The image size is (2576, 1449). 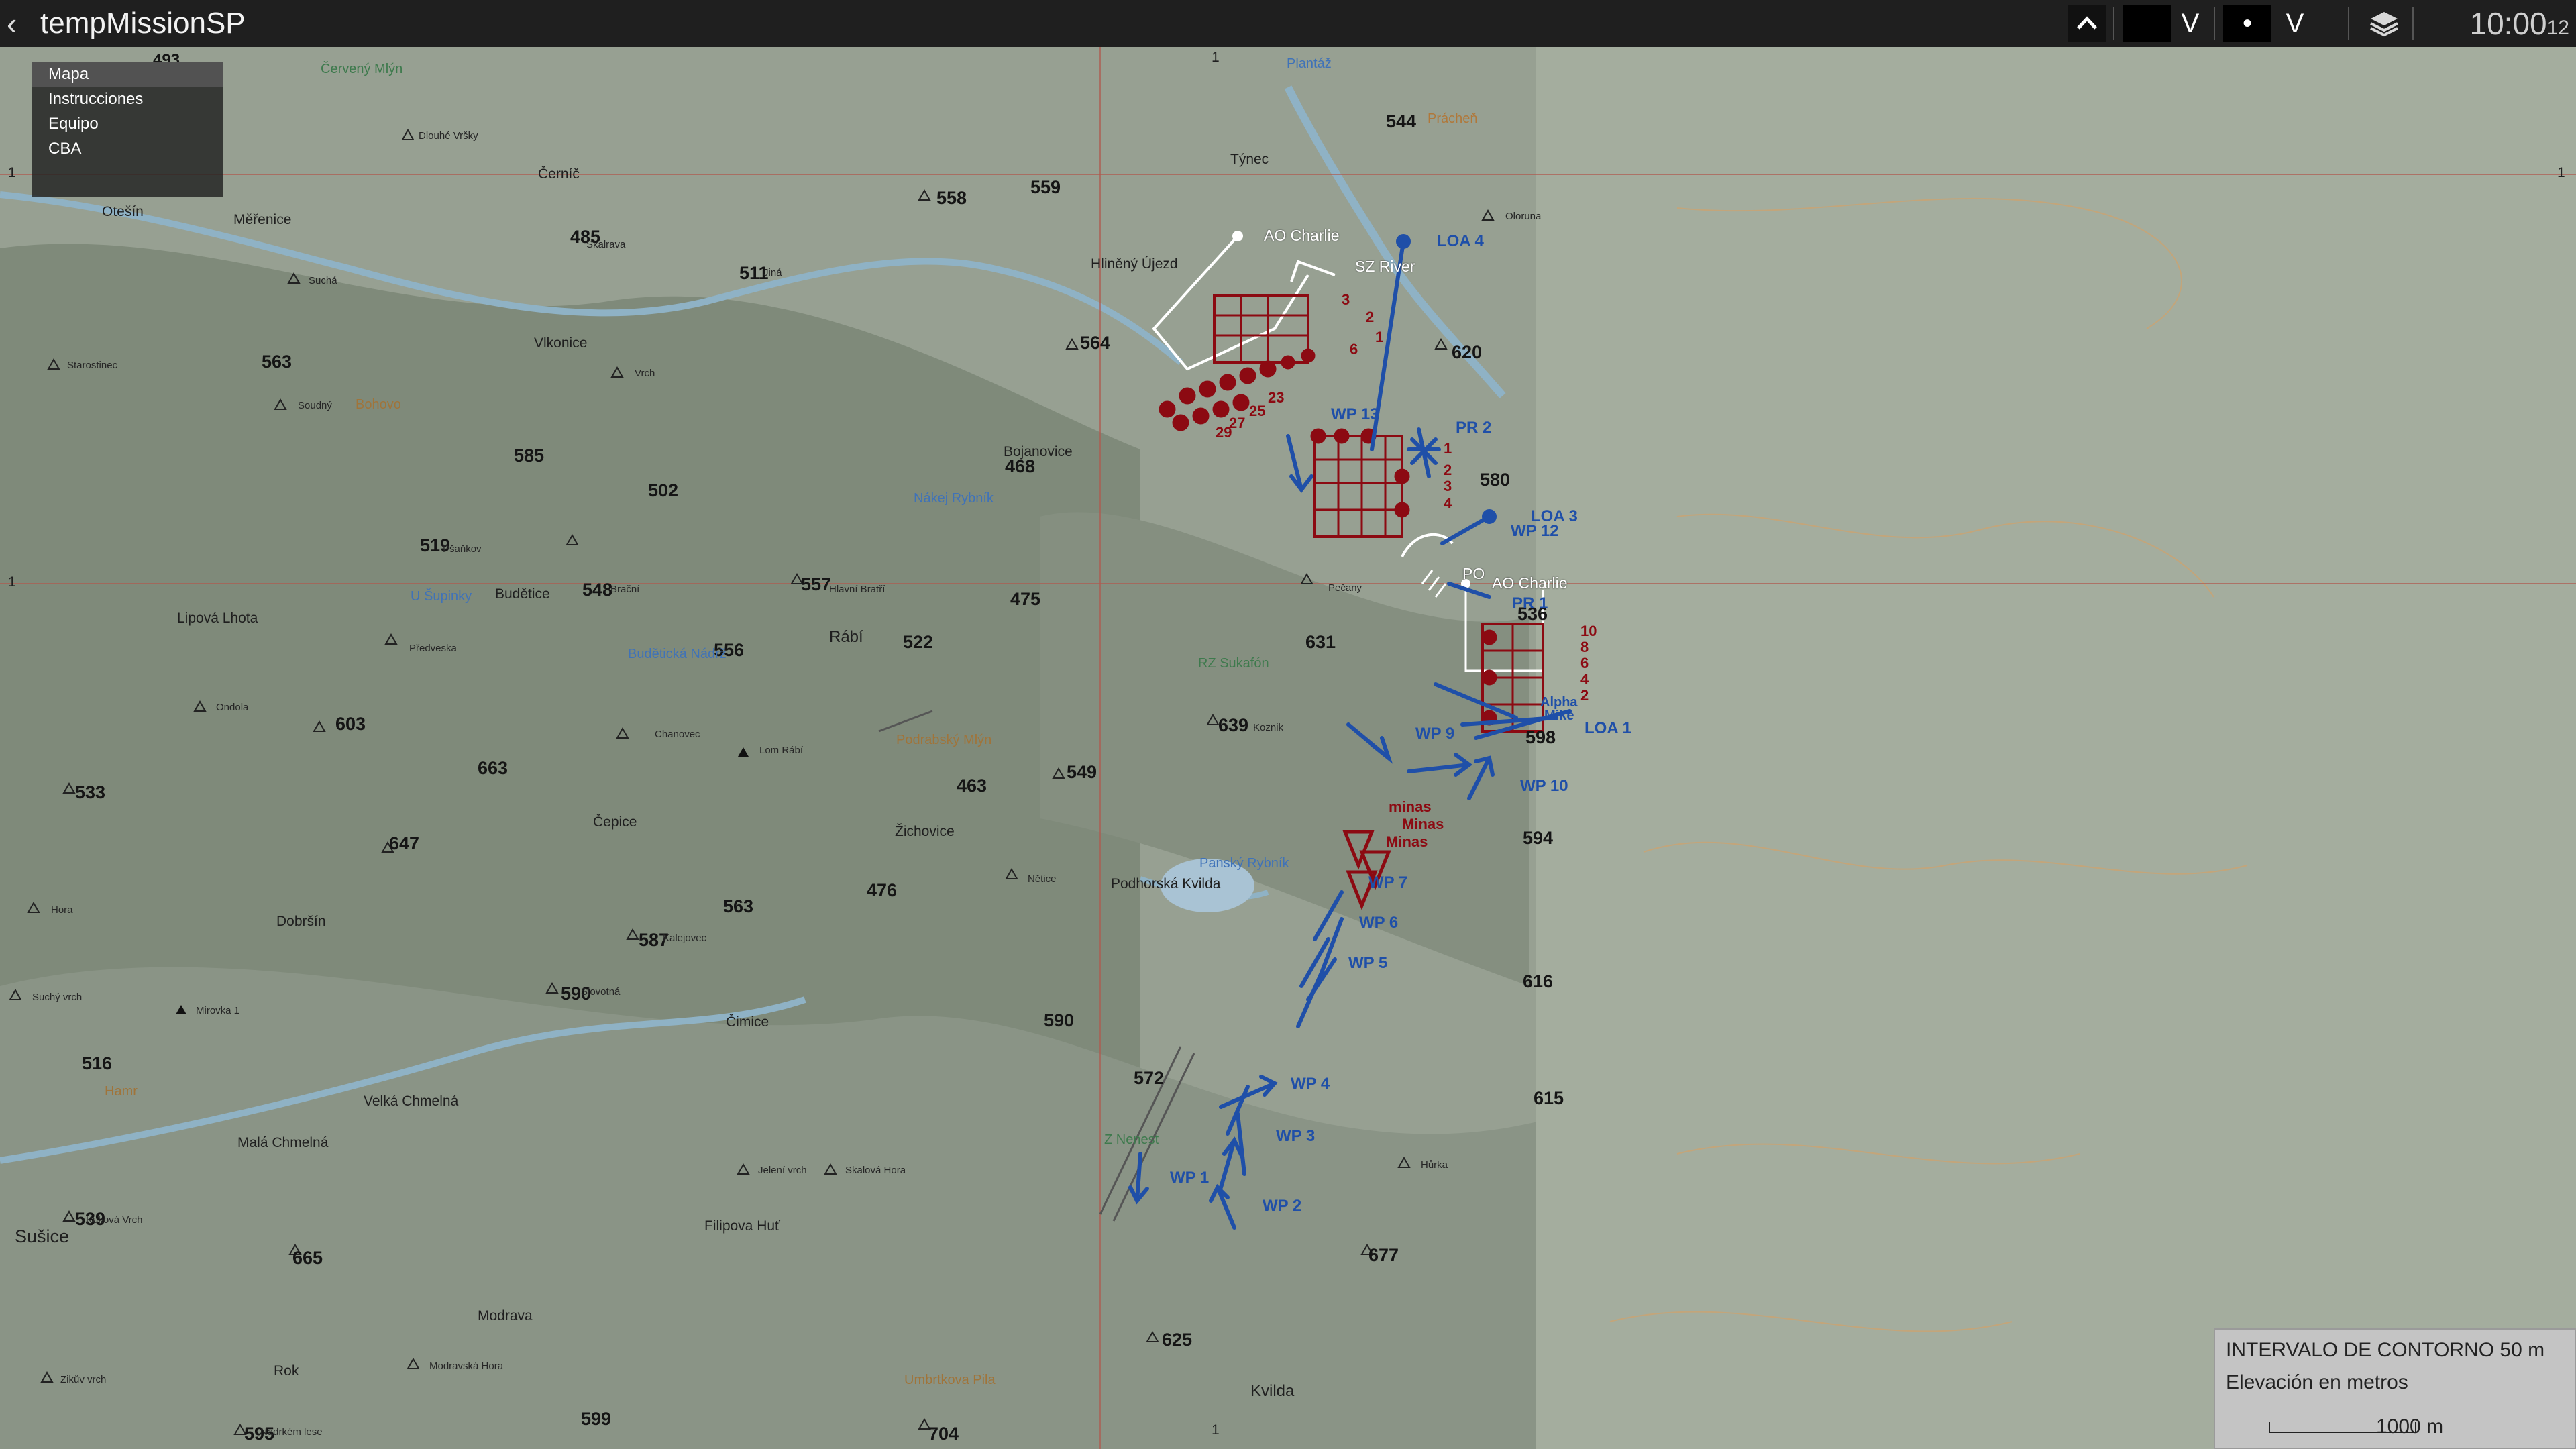 What do you see at coordinates (1559, 716) in the screenshot?
I see `marker-mike: Mike` at bounding box center [1559, 716].